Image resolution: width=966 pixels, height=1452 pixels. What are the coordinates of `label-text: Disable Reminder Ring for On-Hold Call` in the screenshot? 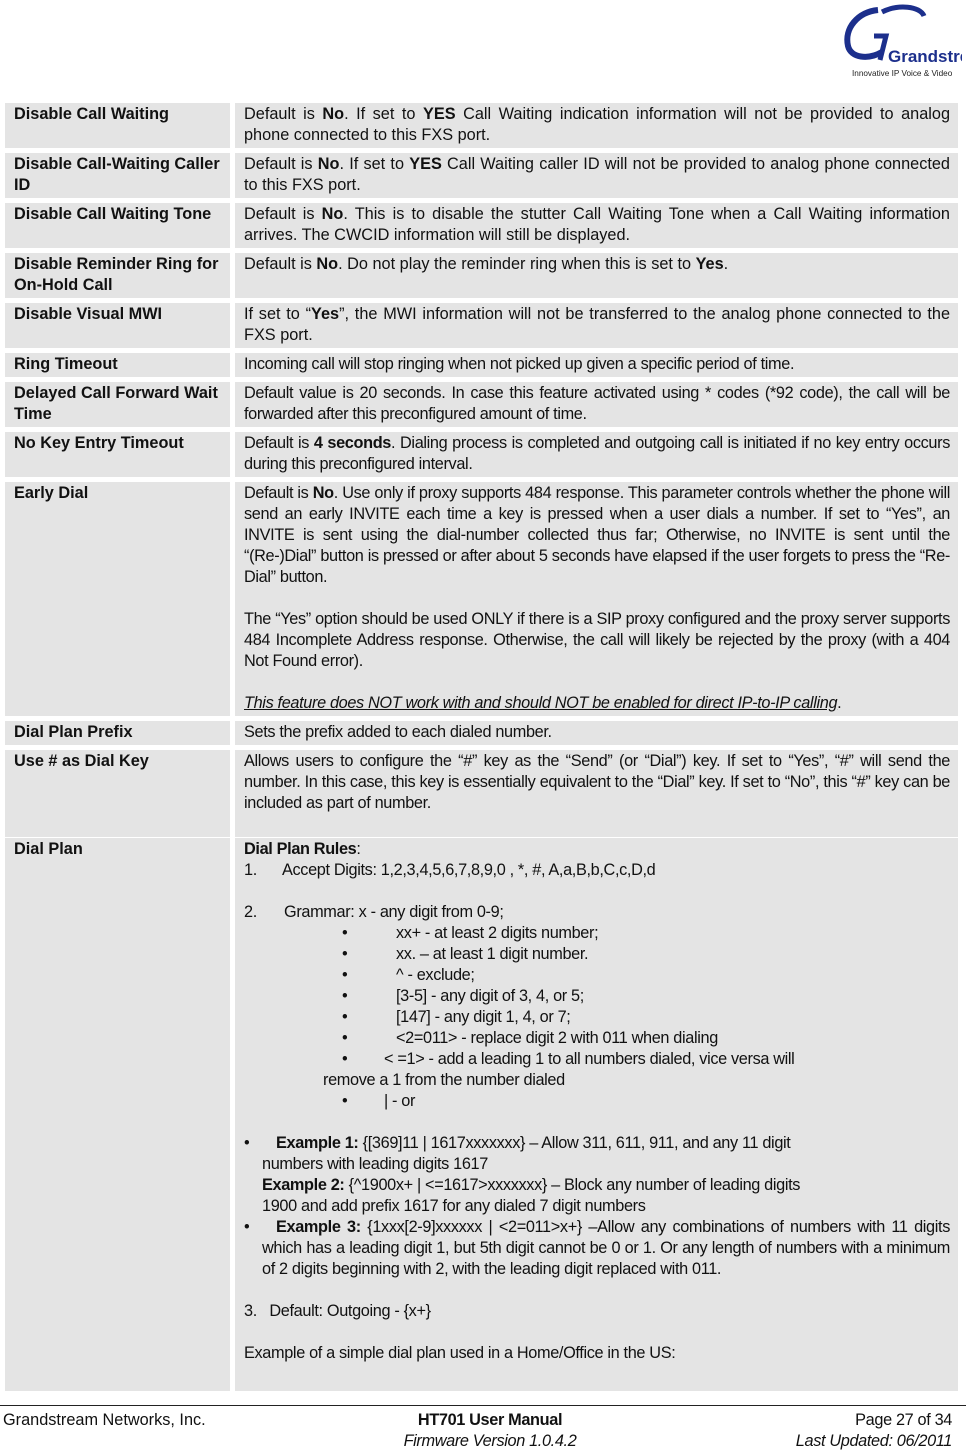 It's located at (116, 274).